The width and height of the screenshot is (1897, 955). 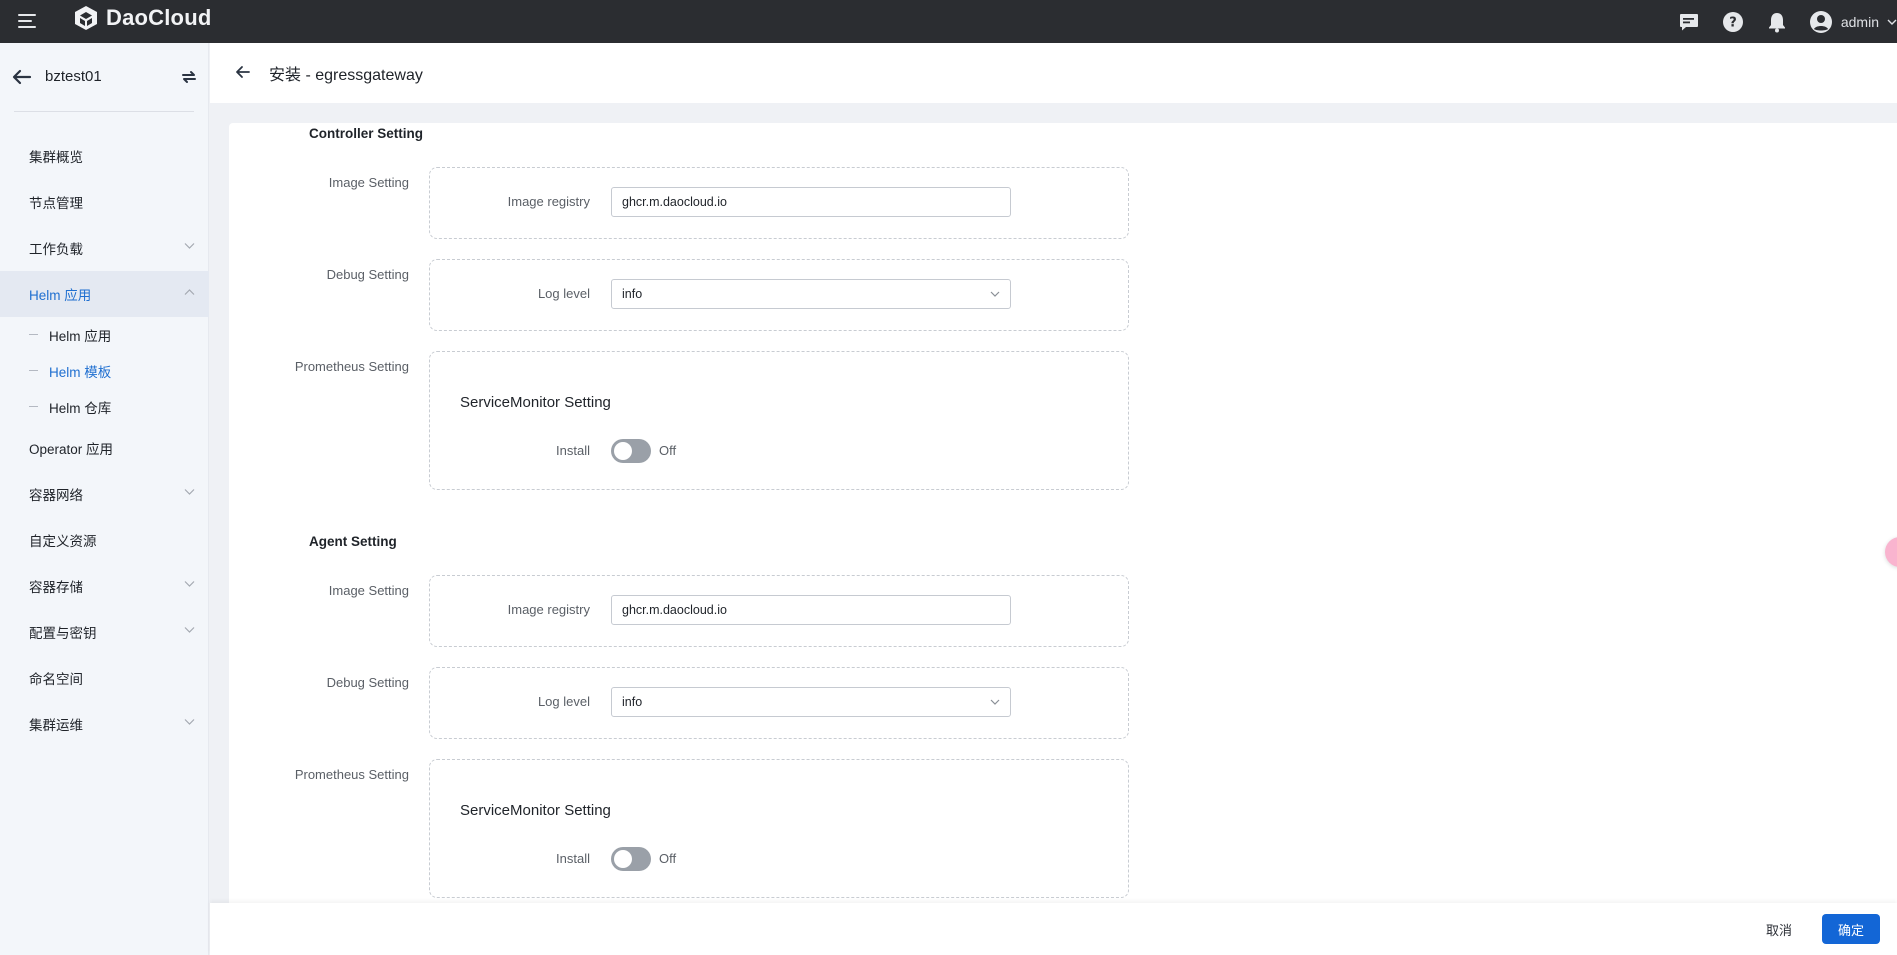 What do you see at coordinates (573, 858) in the screenshot?
I see `agent-install-label: Install` at bounding box center [573, 858].